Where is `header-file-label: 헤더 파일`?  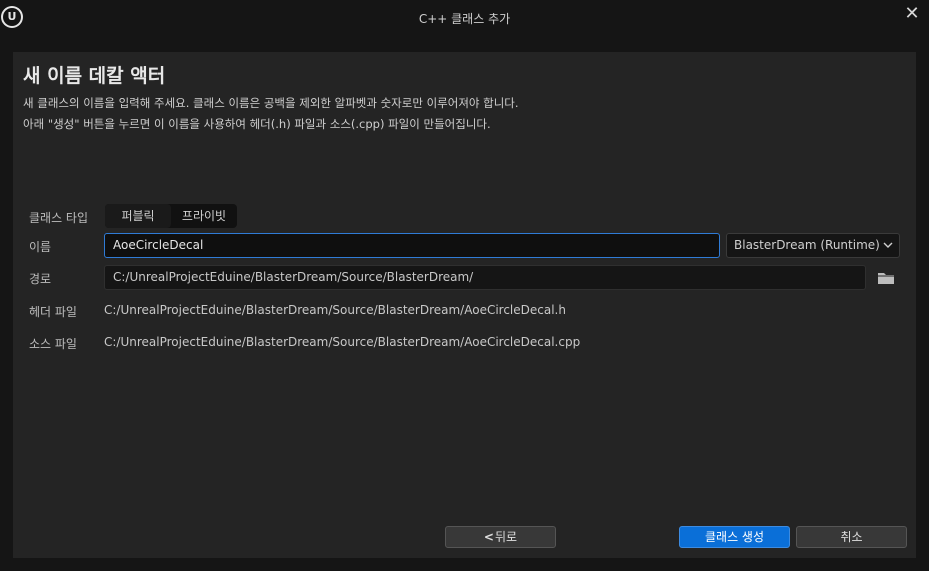 header-file-label: 헤더 파일 is located at coordinates (53, 312).